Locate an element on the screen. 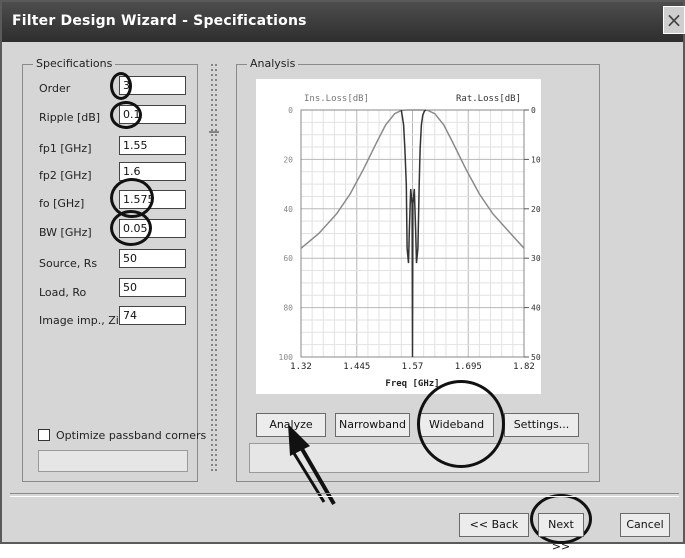 The image size is (685, 558). right-axis-label: Rat.Loss[dB] is located at coordinates (488, 99).